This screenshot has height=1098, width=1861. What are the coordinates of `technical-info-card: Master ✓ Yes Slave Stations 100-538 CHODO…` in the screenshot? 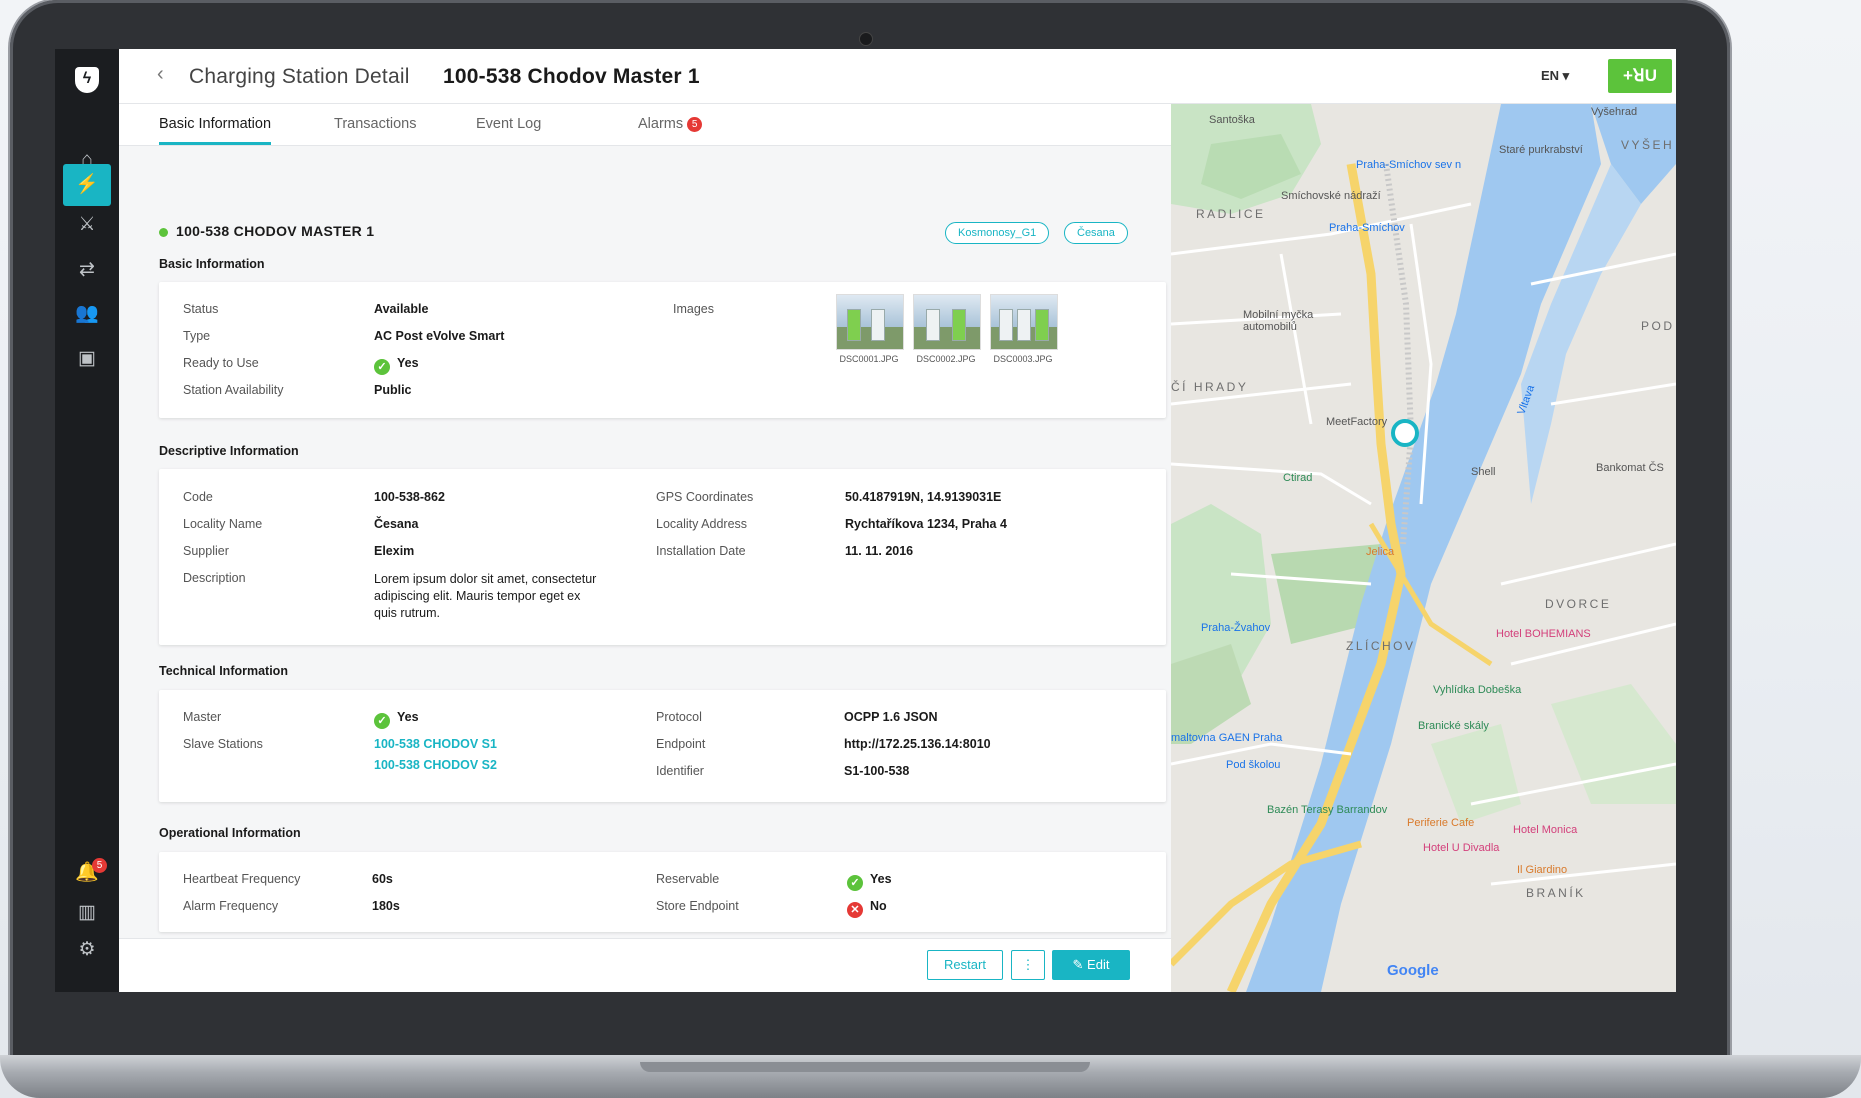 It's located at (662, 746).